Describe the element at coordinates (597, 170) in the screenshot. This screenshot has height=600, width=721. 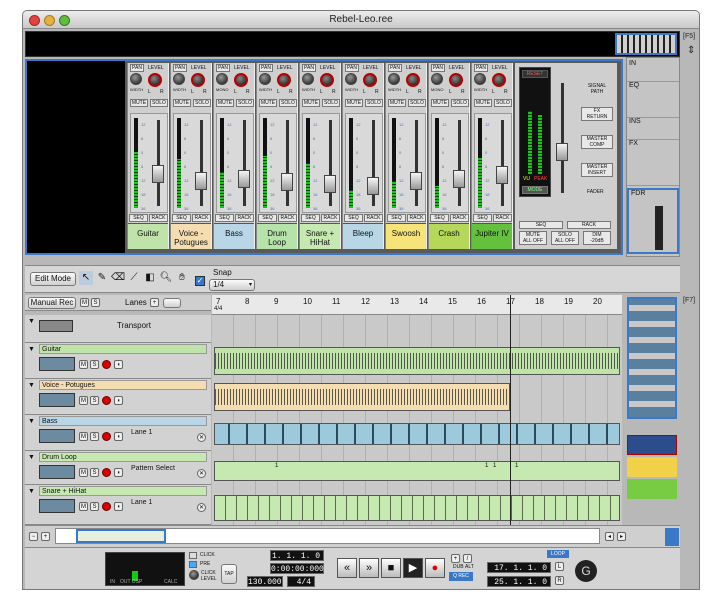
I see `master-insert-button: MASTER INSERT` at that location.